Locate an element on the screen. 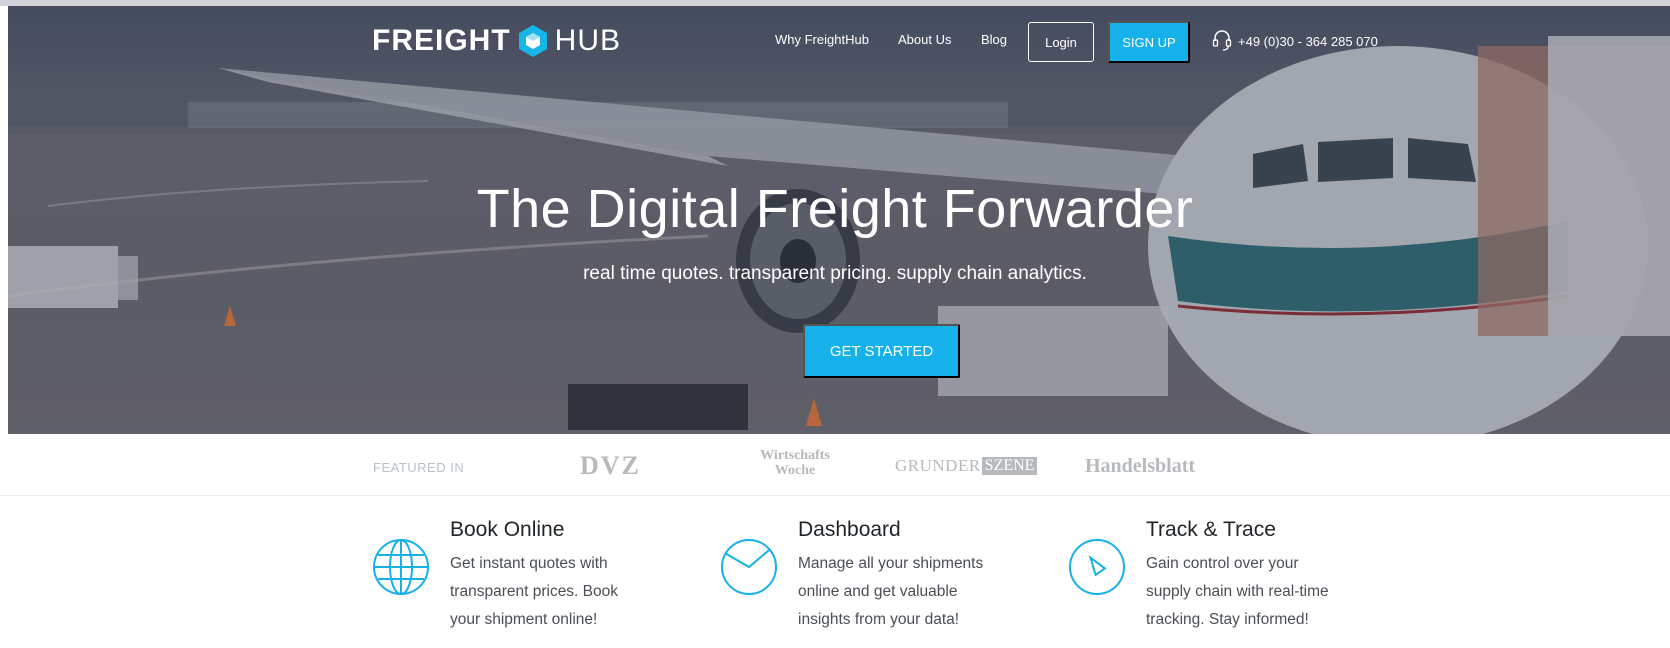 This screenshot has width=1670, height=648. globe-icon is located at coordinates (401, 567).